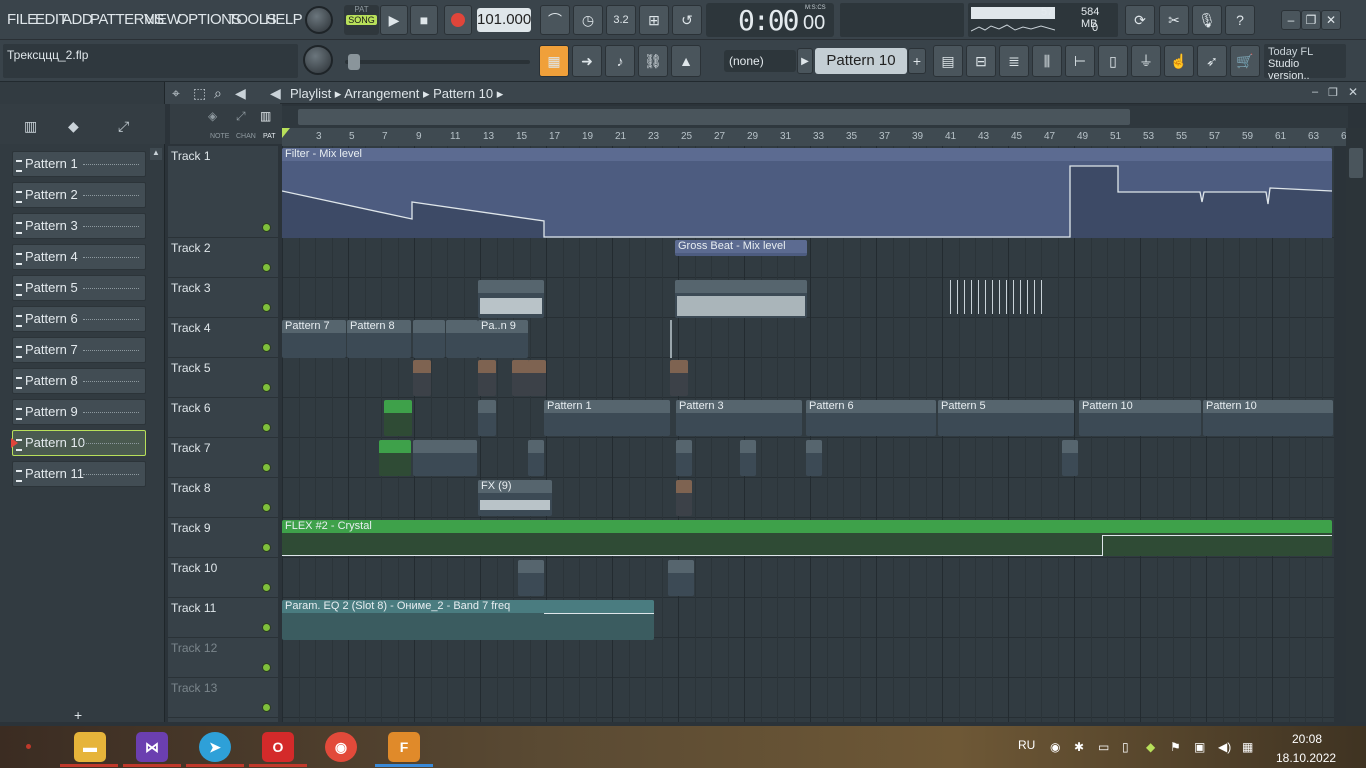 This screenshot has width=1366, height=768. I want to click on track-header: Track 6, so click(223, 418).